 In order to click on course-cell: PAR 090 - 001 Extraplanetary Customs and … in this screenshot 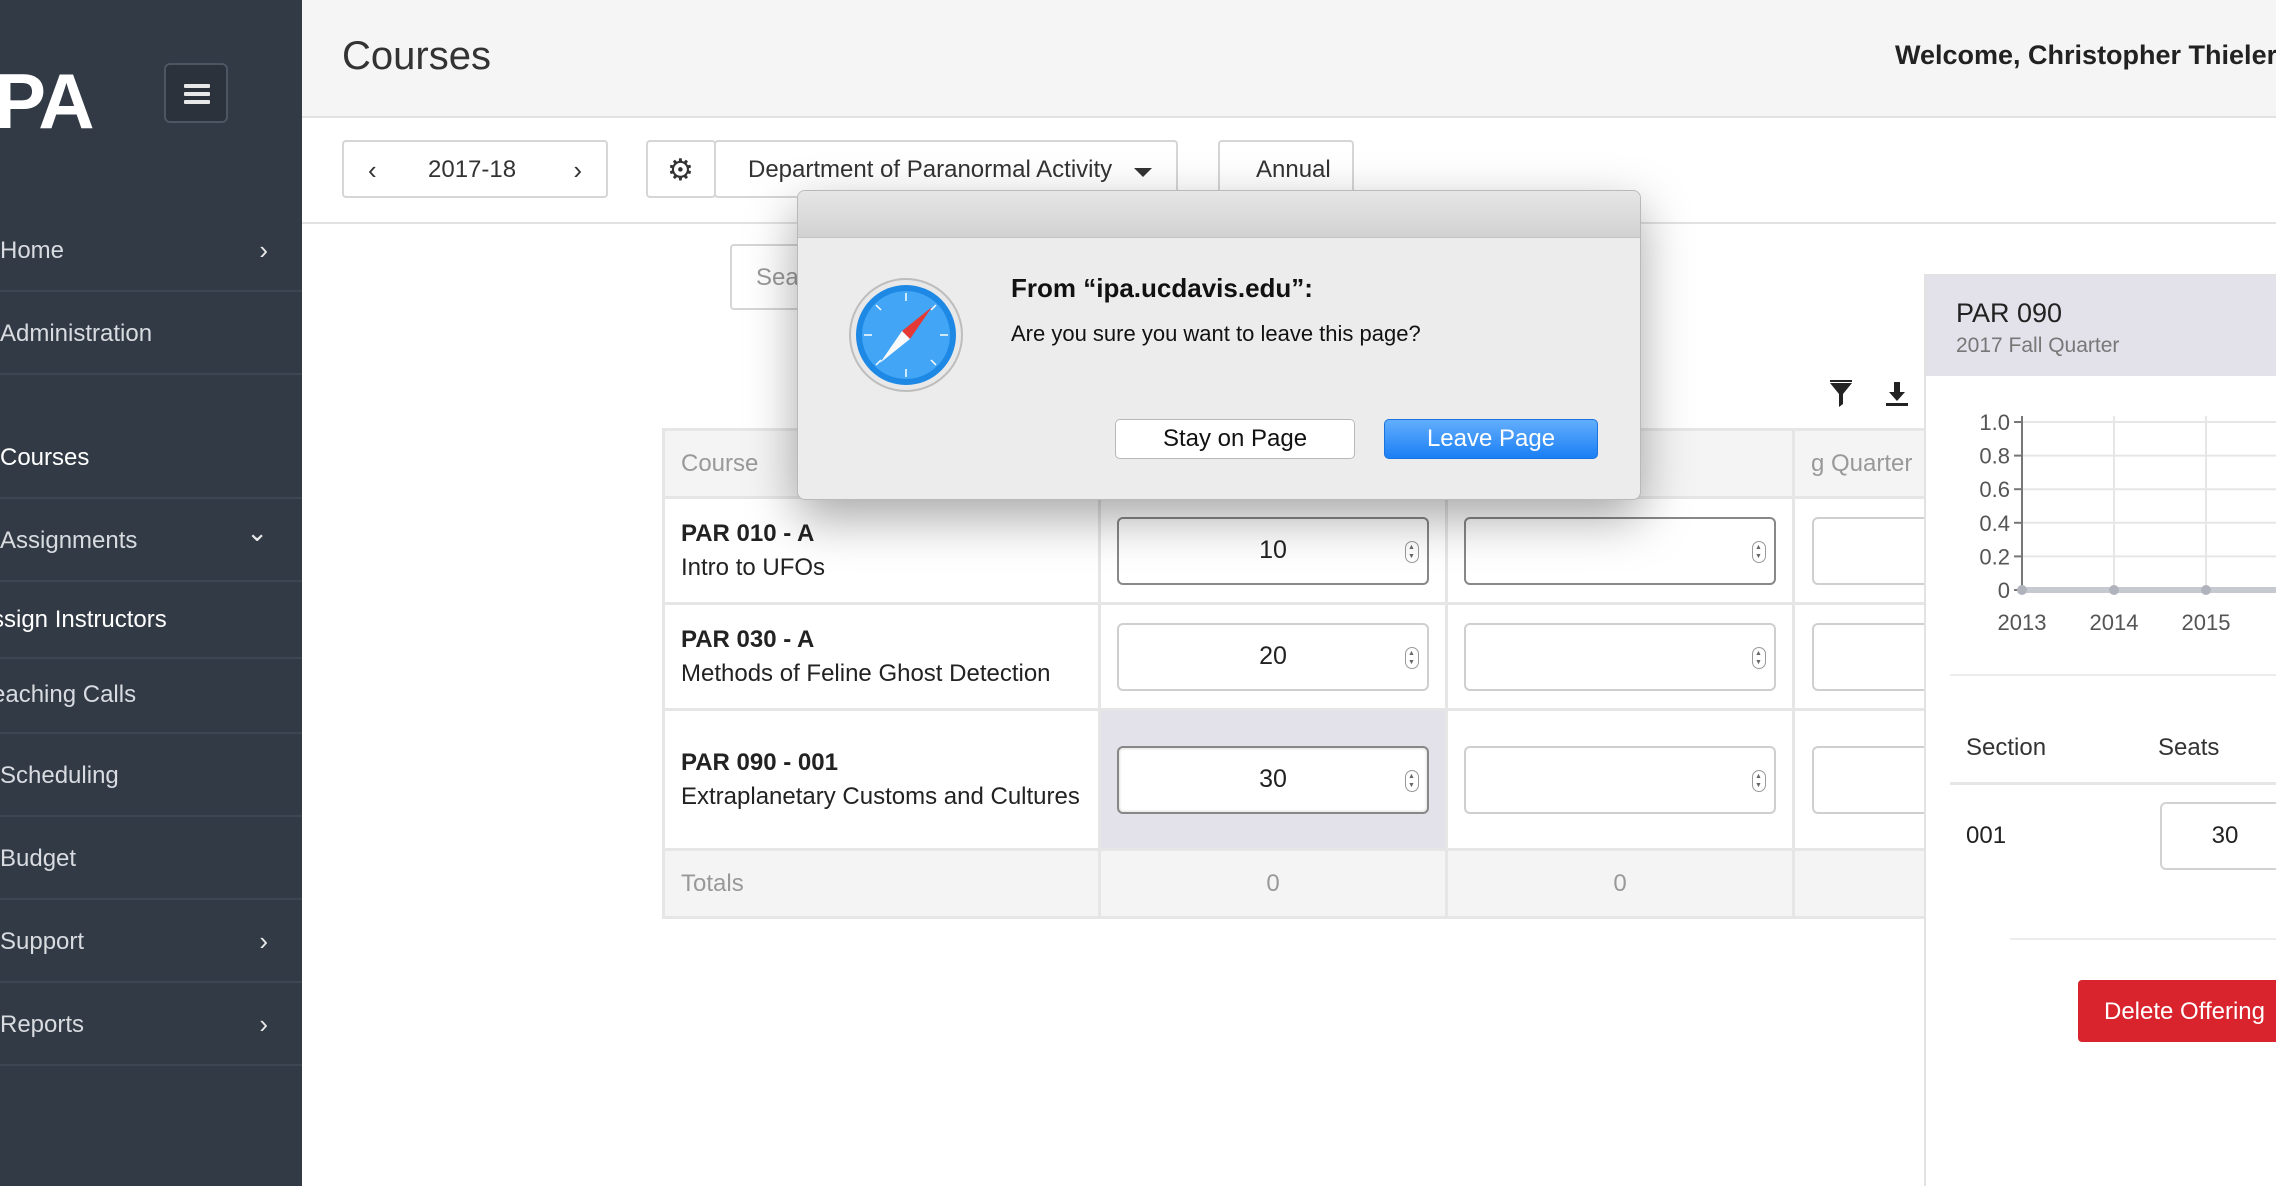, I will do `click(881, 779)`.